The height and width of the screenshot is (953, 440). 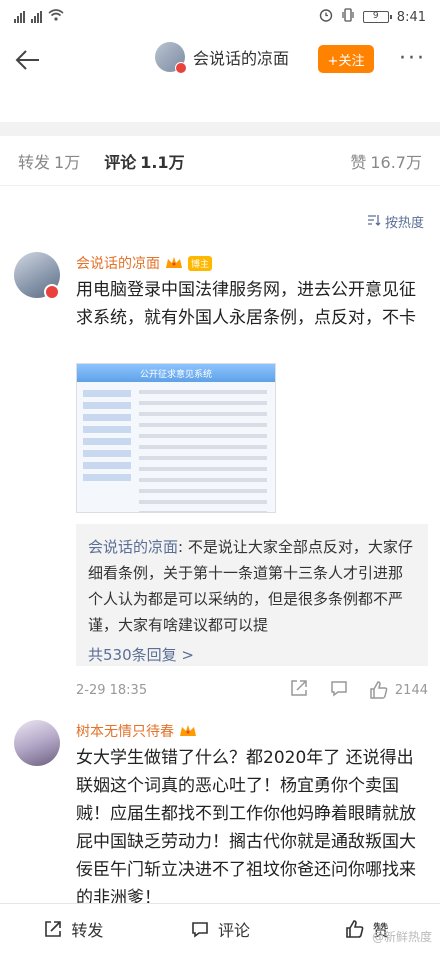 What do you see at coordinates (203, 451) in the screenshot?
I see `image-content` at bounding box center [203, 451].